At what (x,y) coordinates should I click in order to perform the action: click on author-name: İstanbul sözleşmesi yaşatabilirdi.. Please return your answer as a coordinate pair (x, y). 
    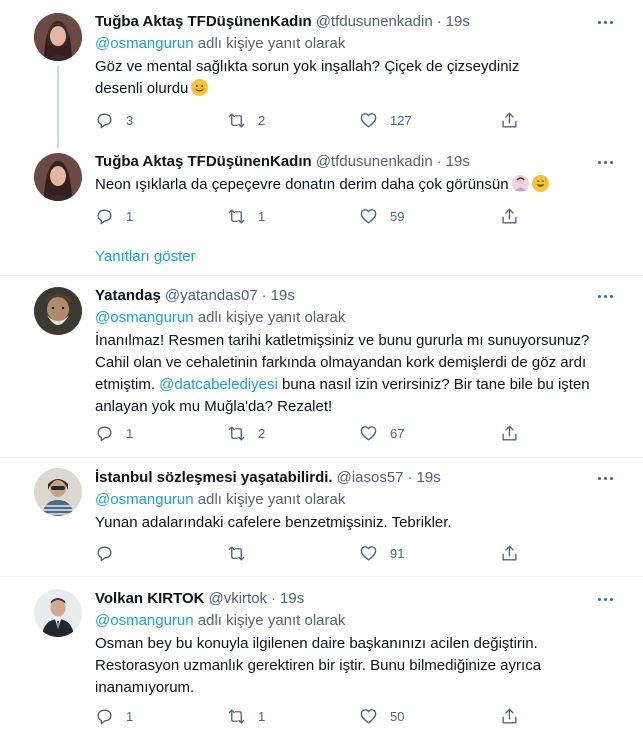
    Looking at the image, I should click on (214, 478).